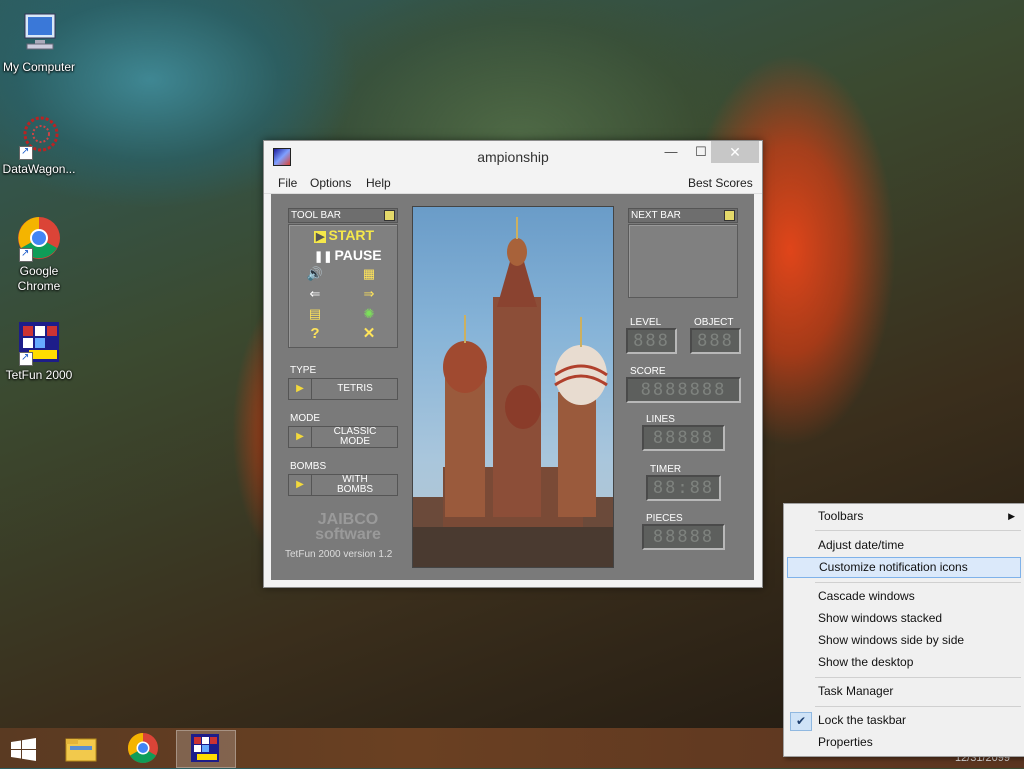 Image resolution: width=1024 pixels, height=769 pixels. I want to click on load-game-icon: ⇐, so click(315, 294).